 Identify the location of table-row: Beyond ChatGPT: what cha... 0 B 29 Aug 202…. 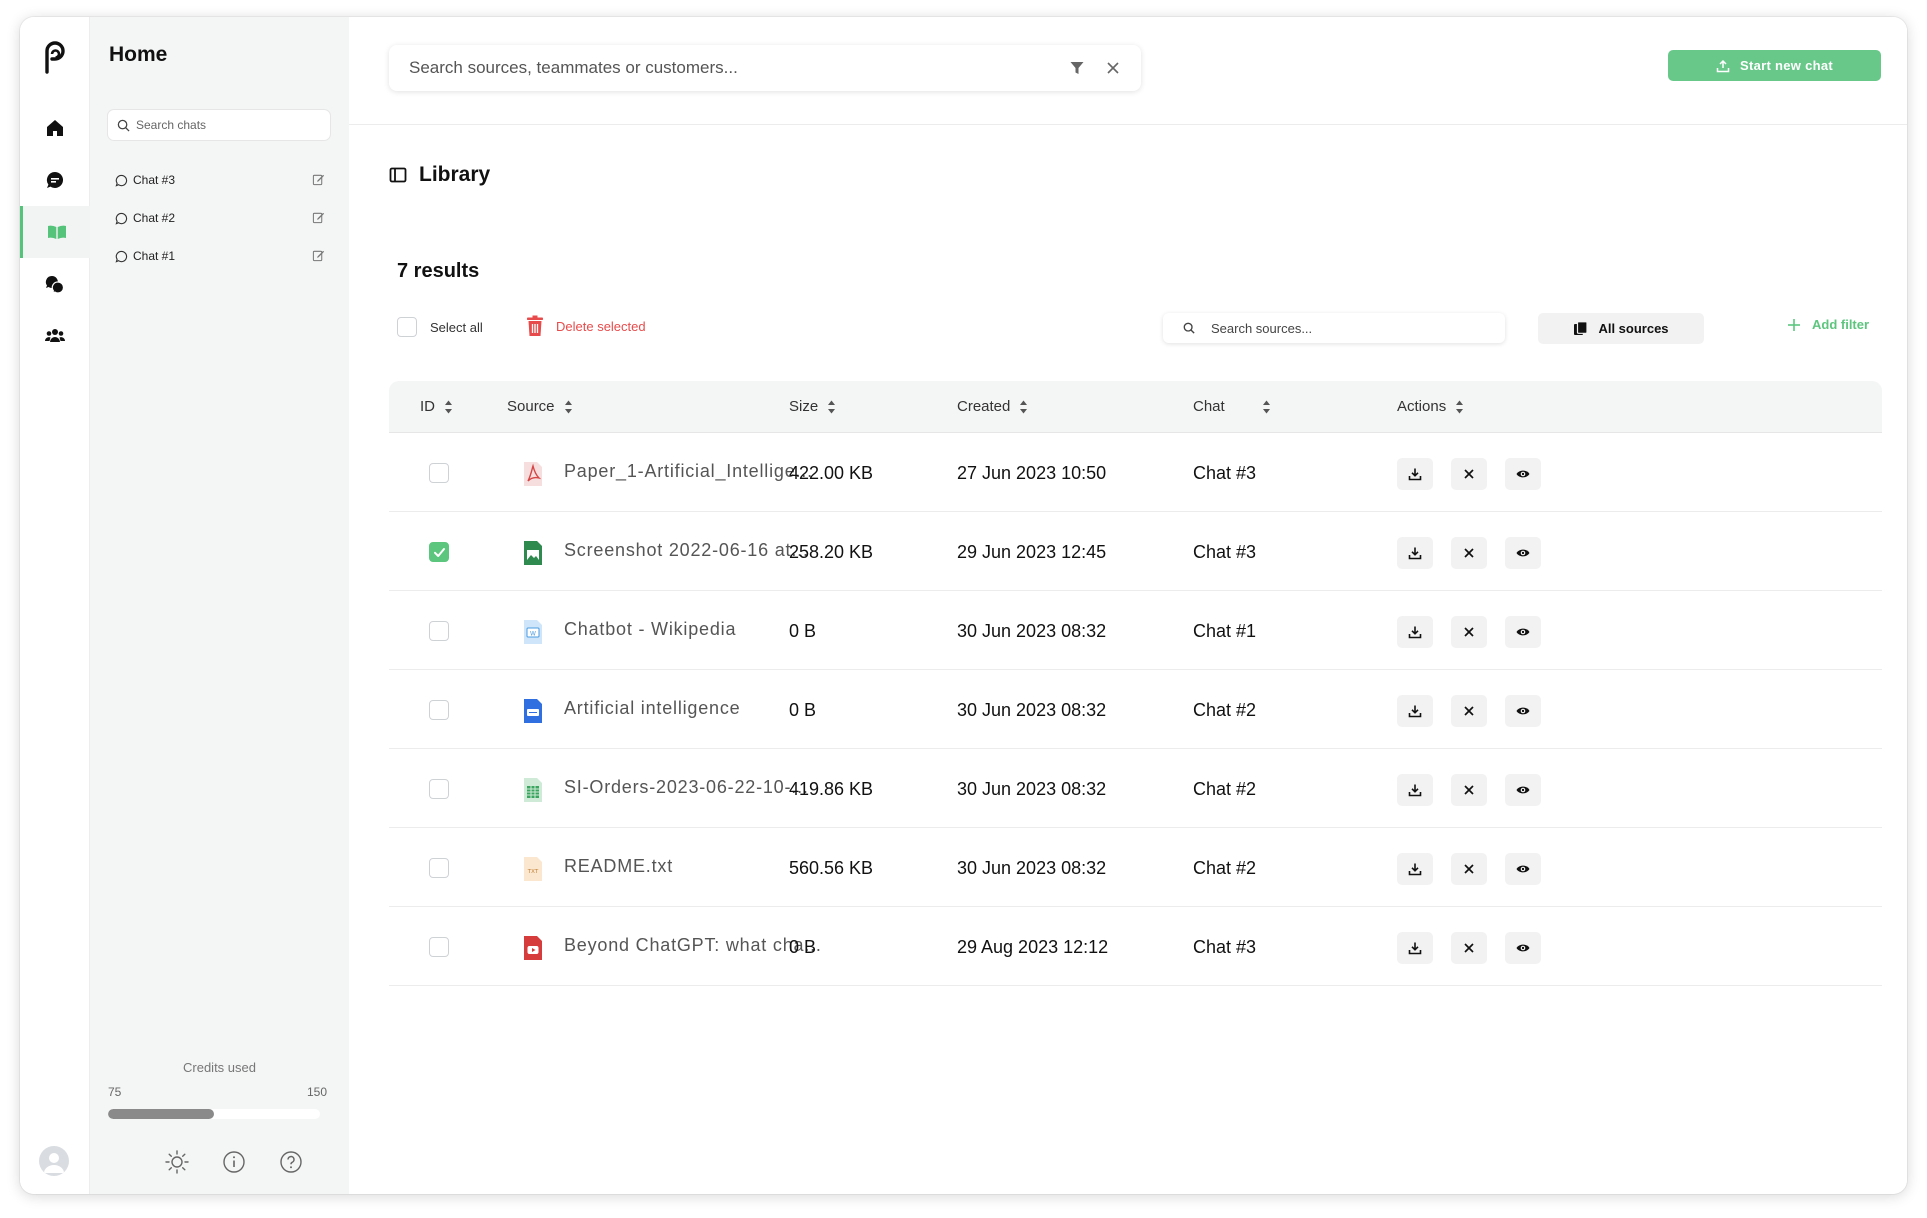
(1135, 946).